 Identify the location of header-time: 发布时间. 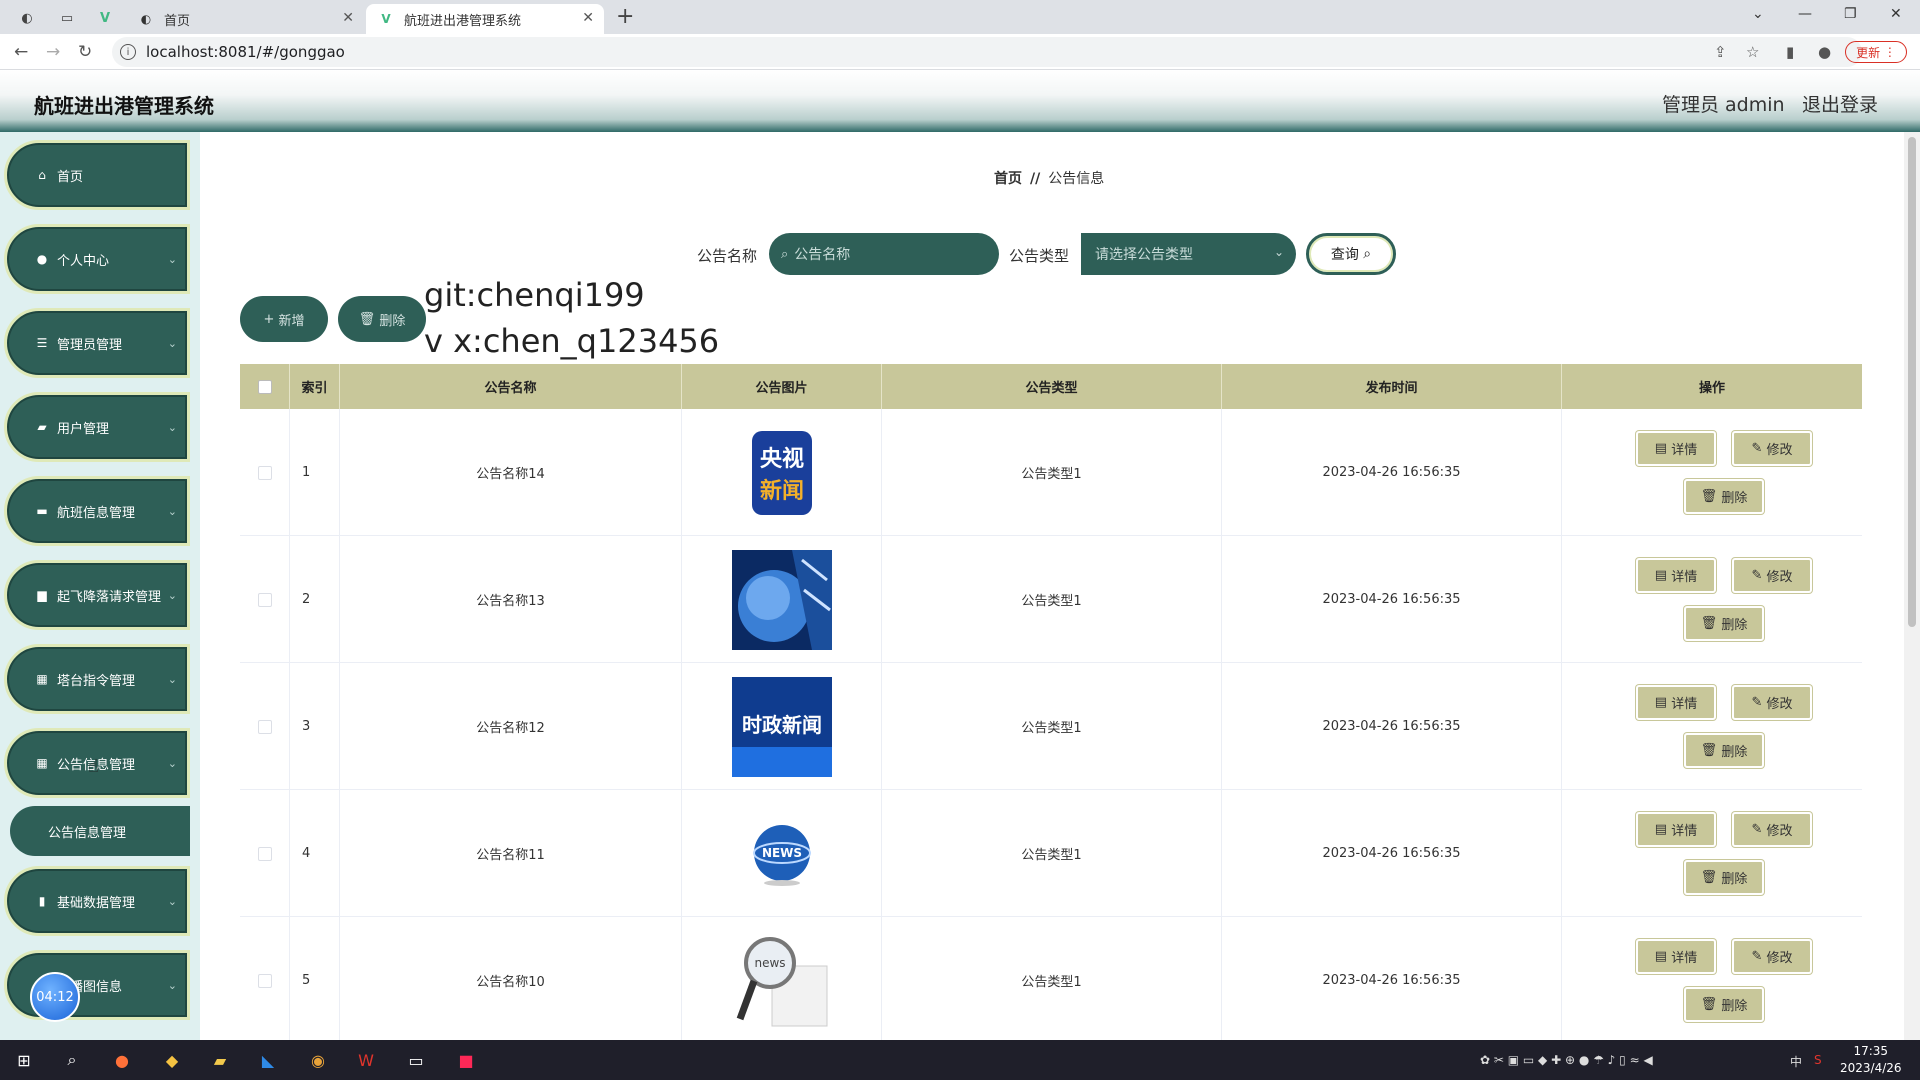
(1392, 386).